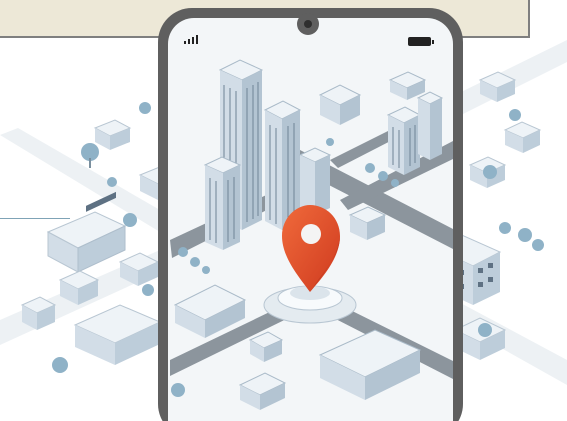  Describe the element at coordinates (421, 41) in the screenshot. I see `battery-icon` at that location.